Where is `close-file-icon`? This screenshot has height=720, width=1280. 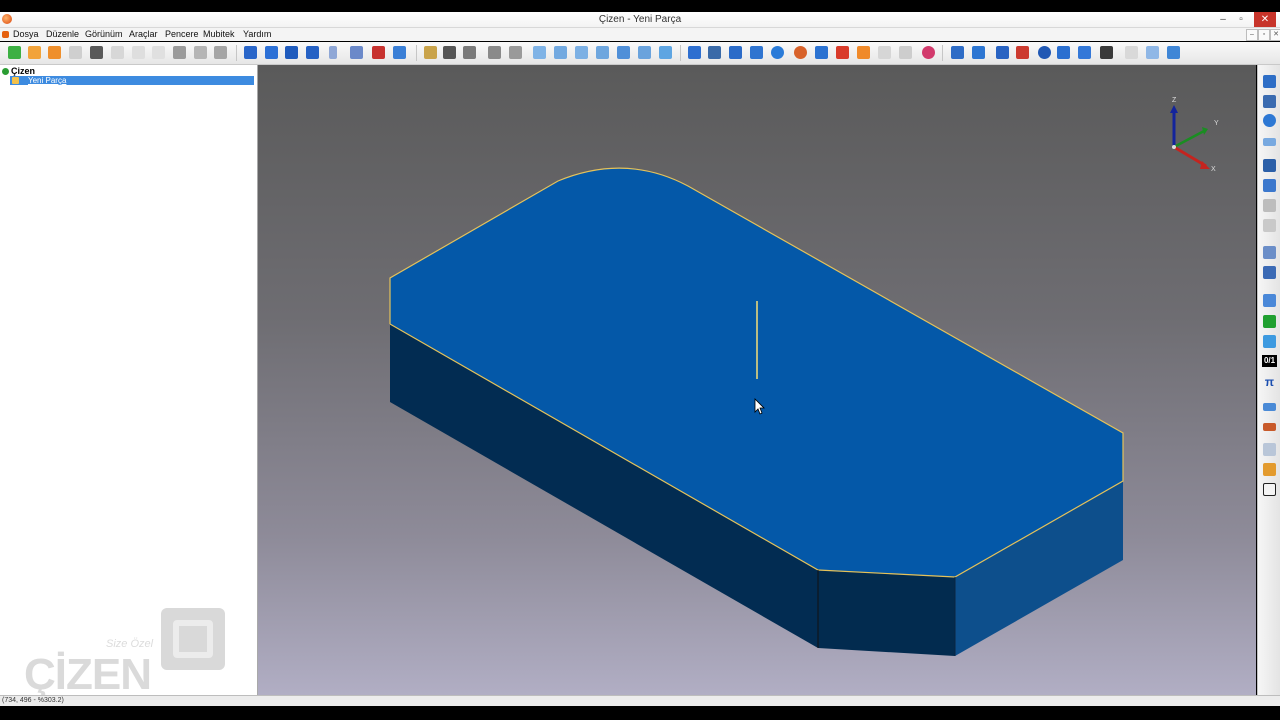
close-file-icon is located at coordinates (75, 52).